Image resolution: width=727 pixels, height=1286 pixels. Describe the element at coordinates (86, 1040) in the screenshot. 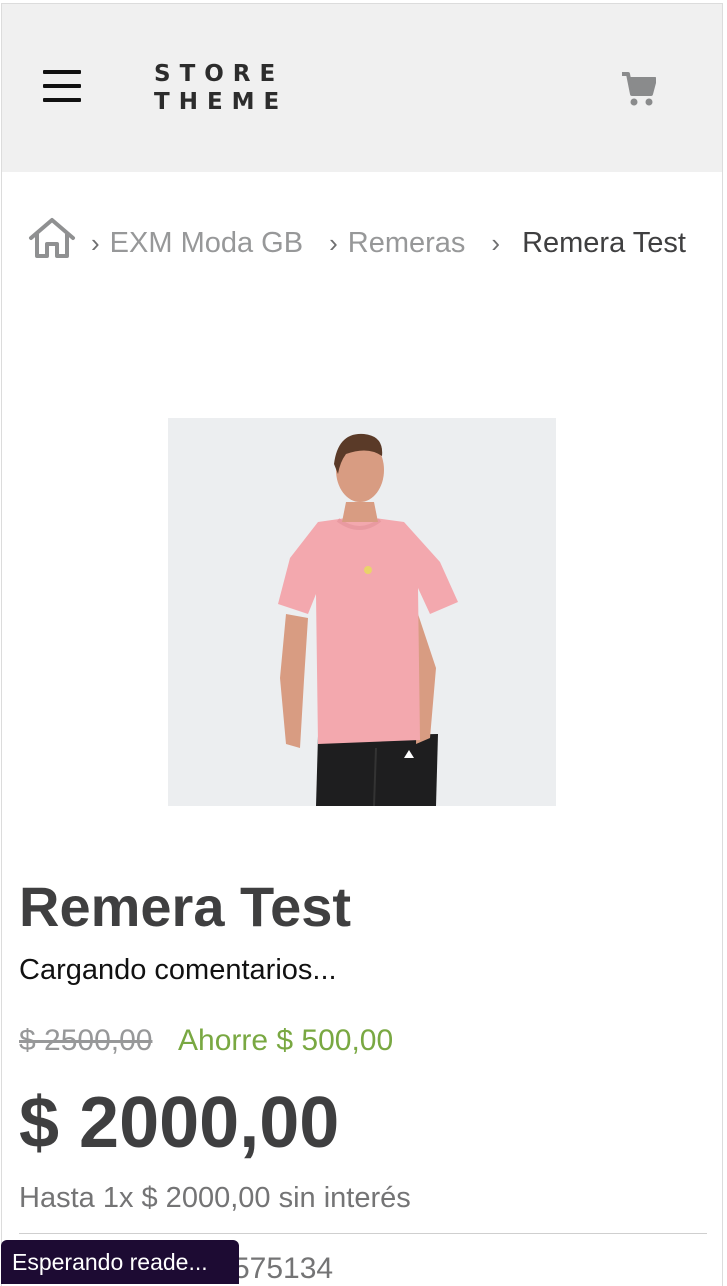

I see `list-price: $ 2500,00` at that location.